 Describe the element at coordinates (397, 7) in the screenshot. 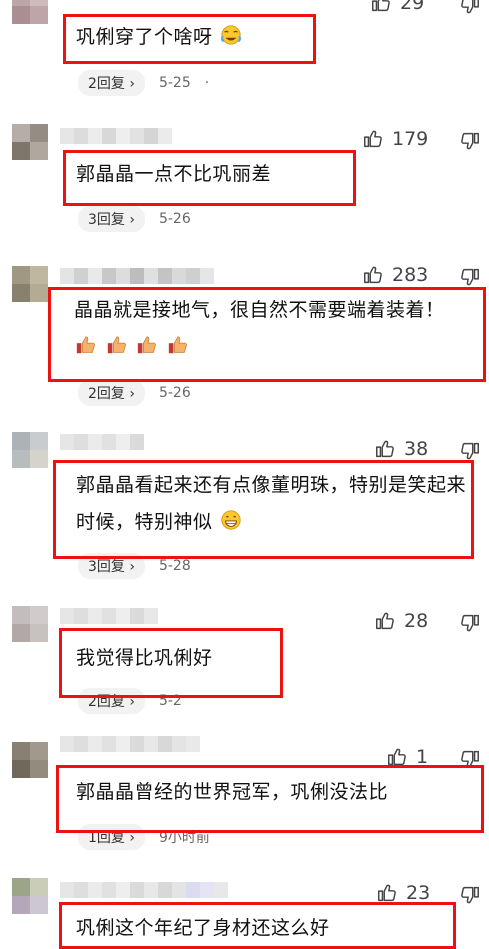

I see `like-button: 29` at that location.